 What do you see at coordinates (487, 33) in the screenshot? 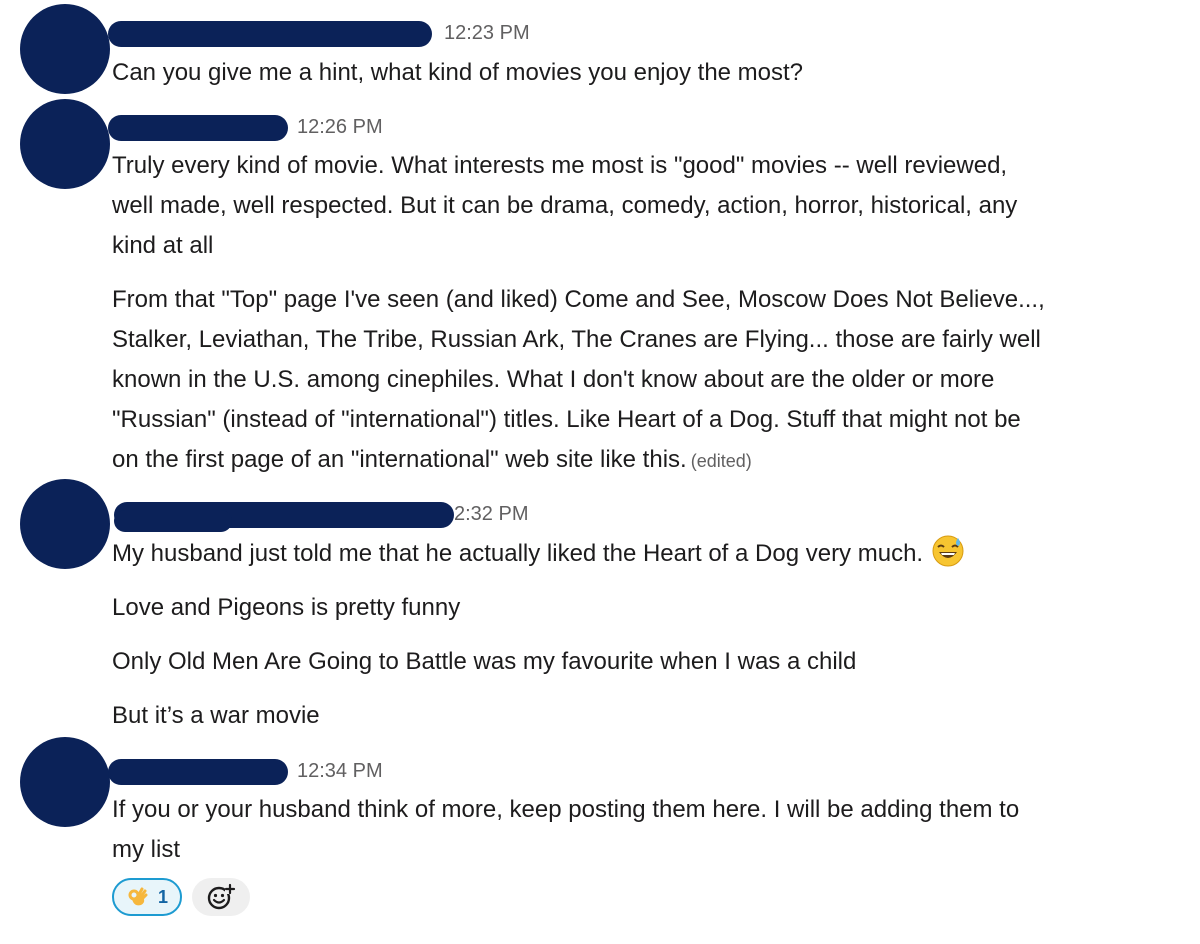
I see `message-timestamp: 12:23 PM` at bounding box center [487, 33].